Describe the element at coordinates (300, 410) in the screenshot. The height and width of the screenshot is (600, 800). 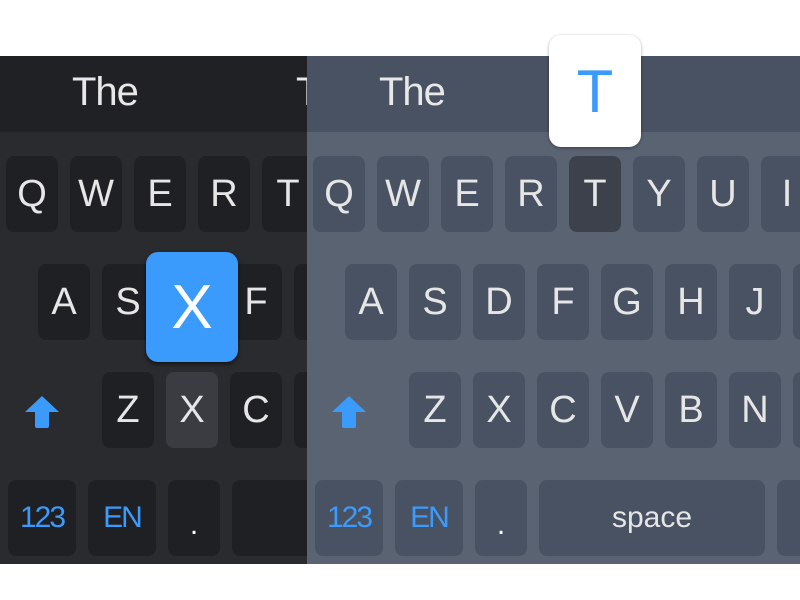
I see `key-v` at that location.